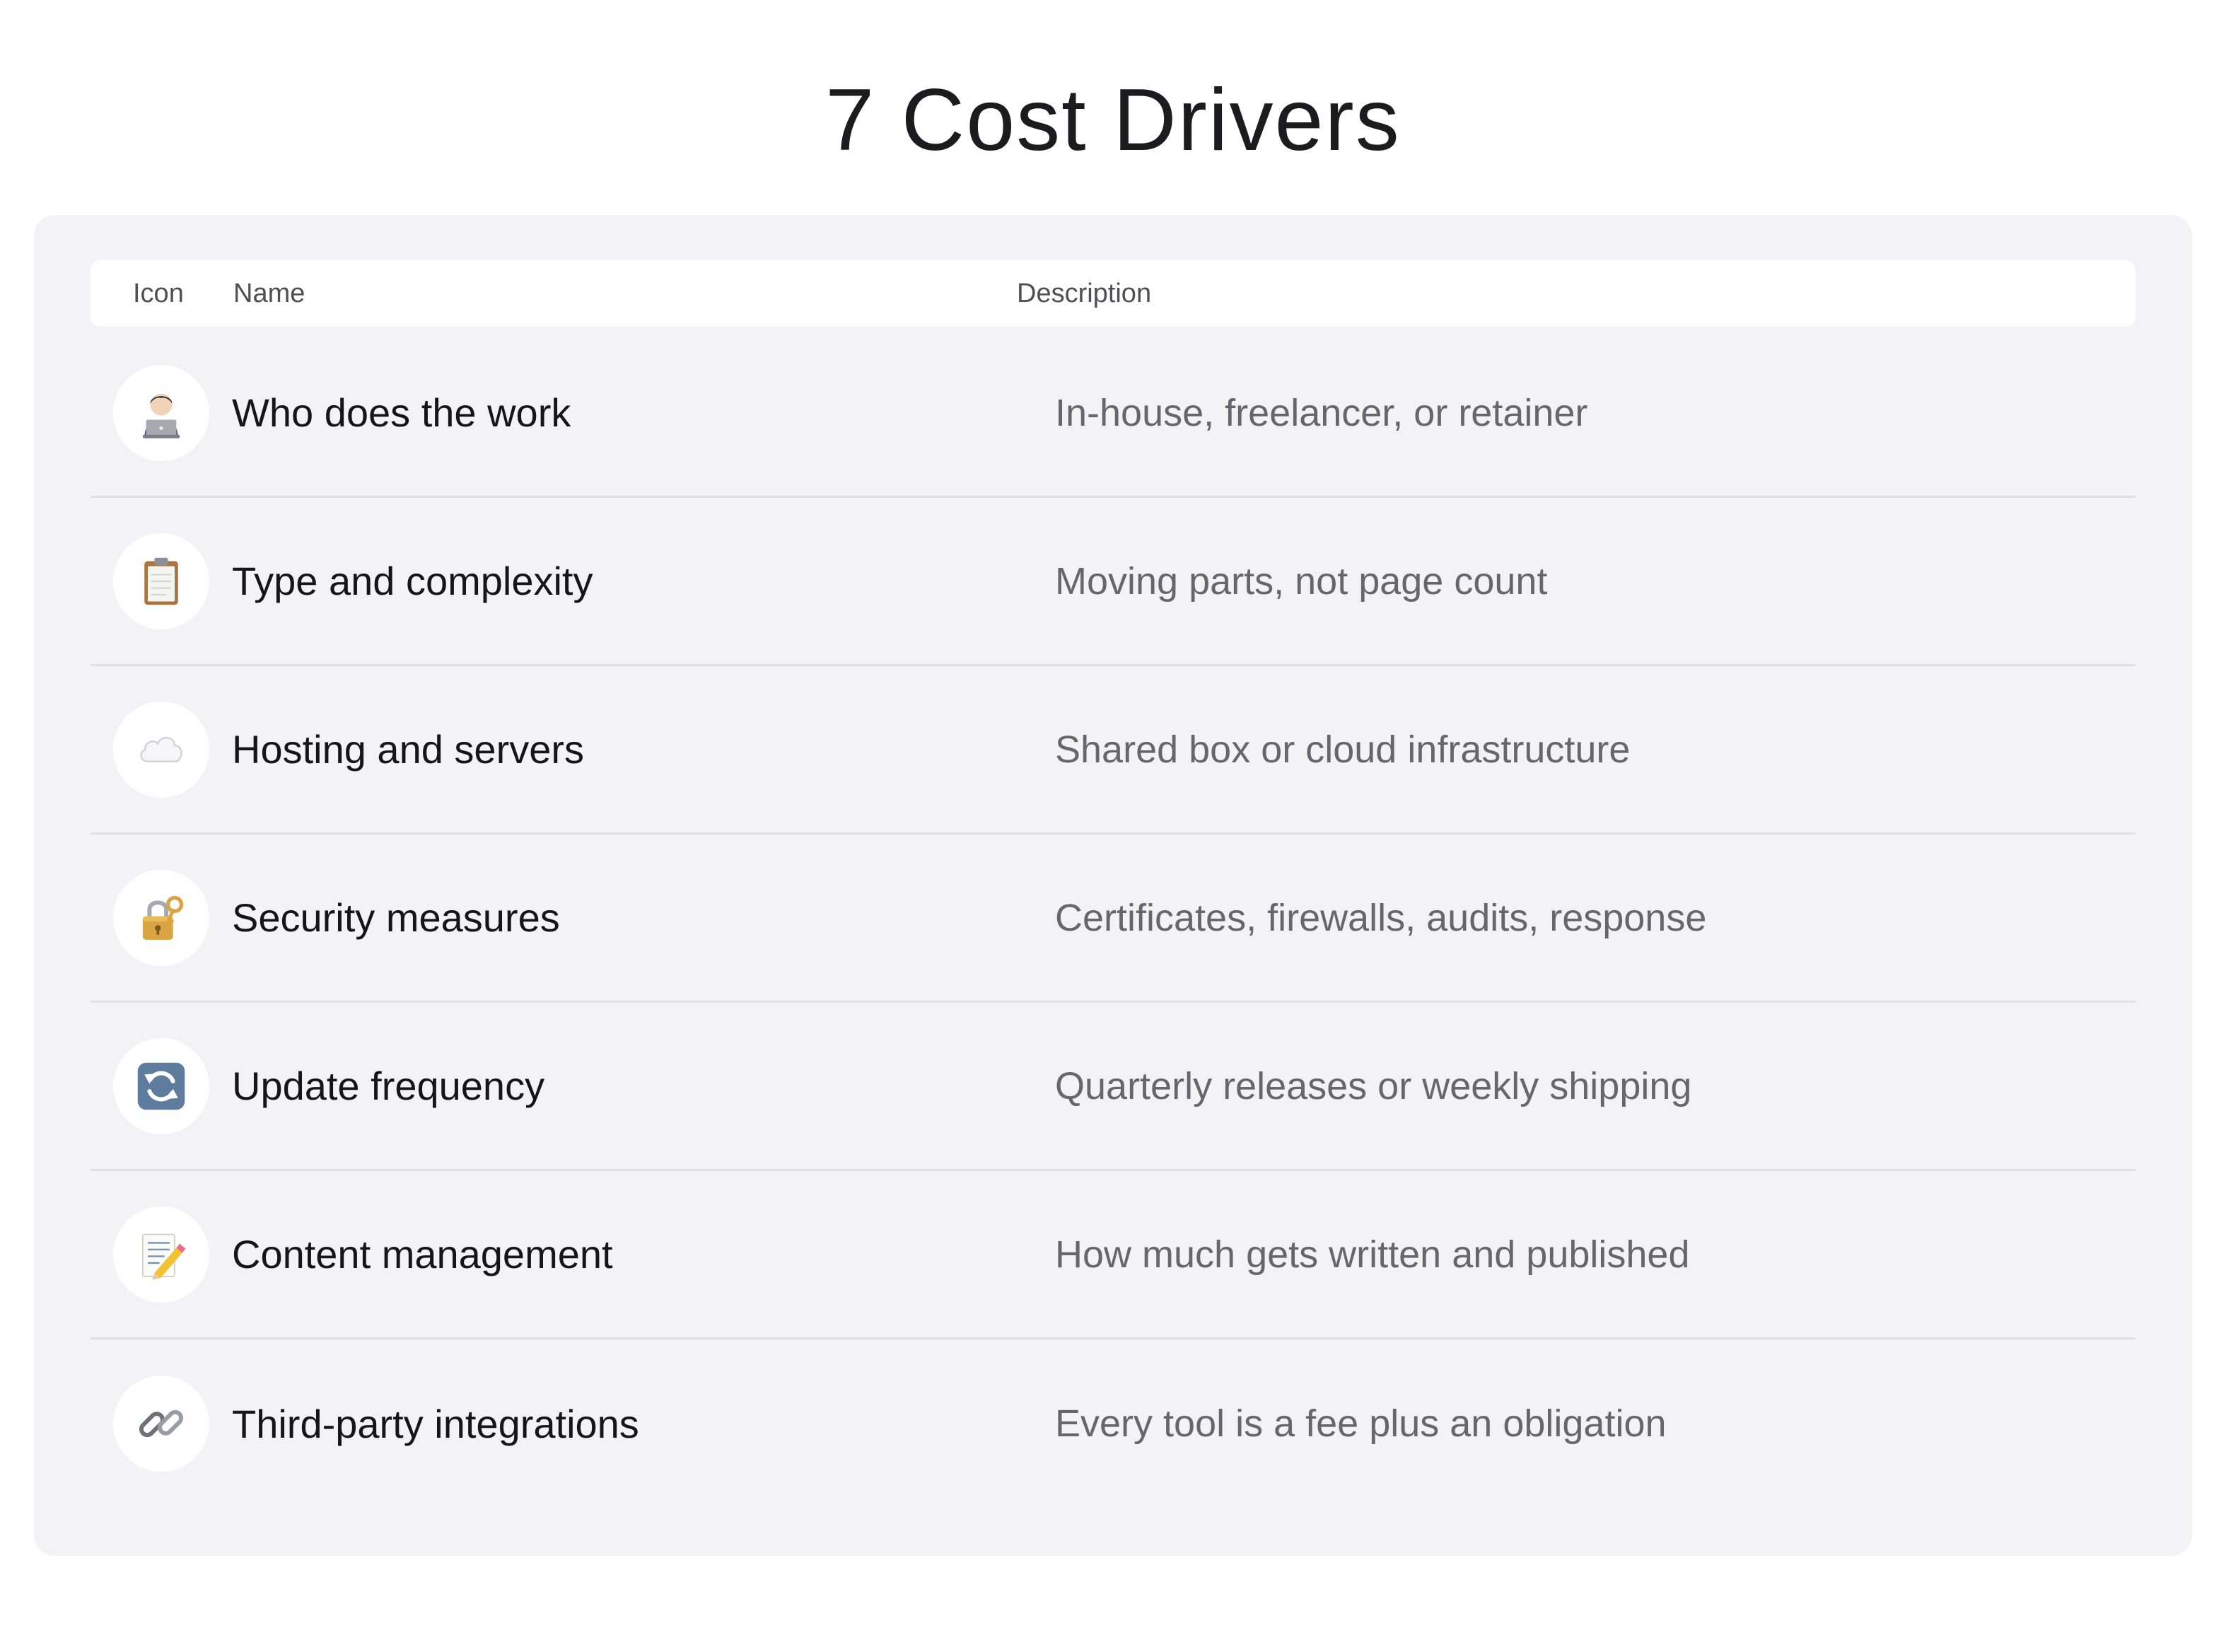 This screenshot has width=2226, height=1652. What do you see at coordinates (269, 294) in the screenshot?
I see `column-header-name: Name` at bounding box center [269, 294].